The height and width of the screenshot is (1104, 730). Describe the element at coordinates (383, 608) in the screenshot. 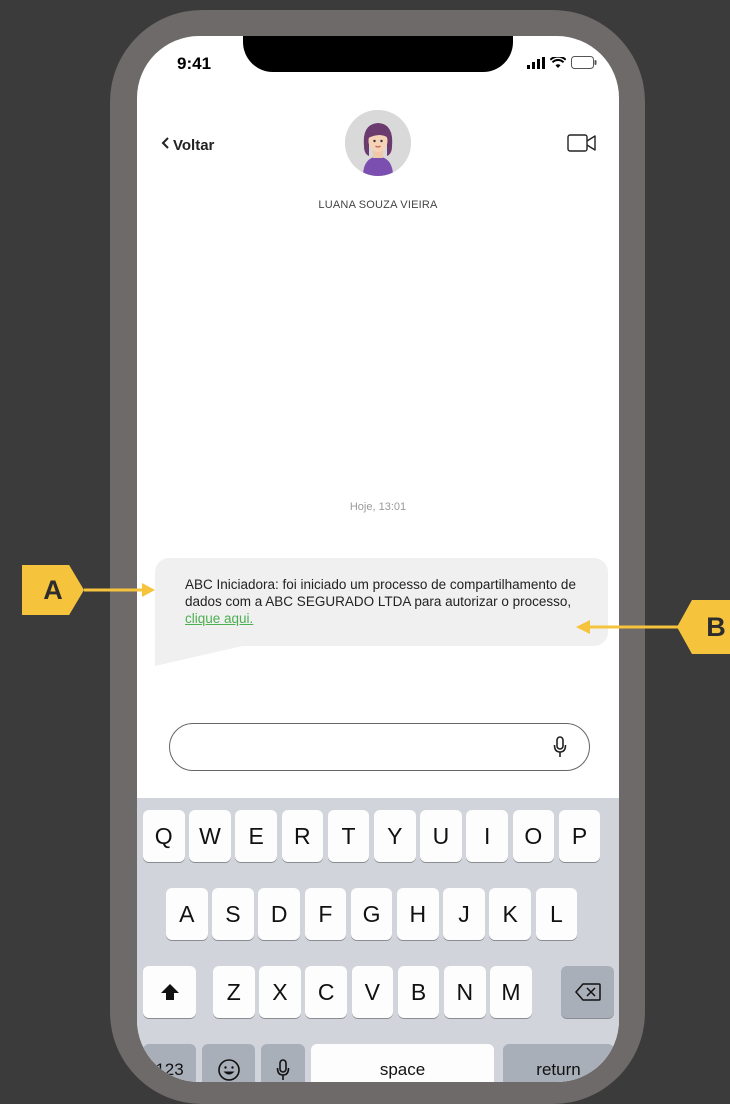

I see `annotation-arrows` at that location.